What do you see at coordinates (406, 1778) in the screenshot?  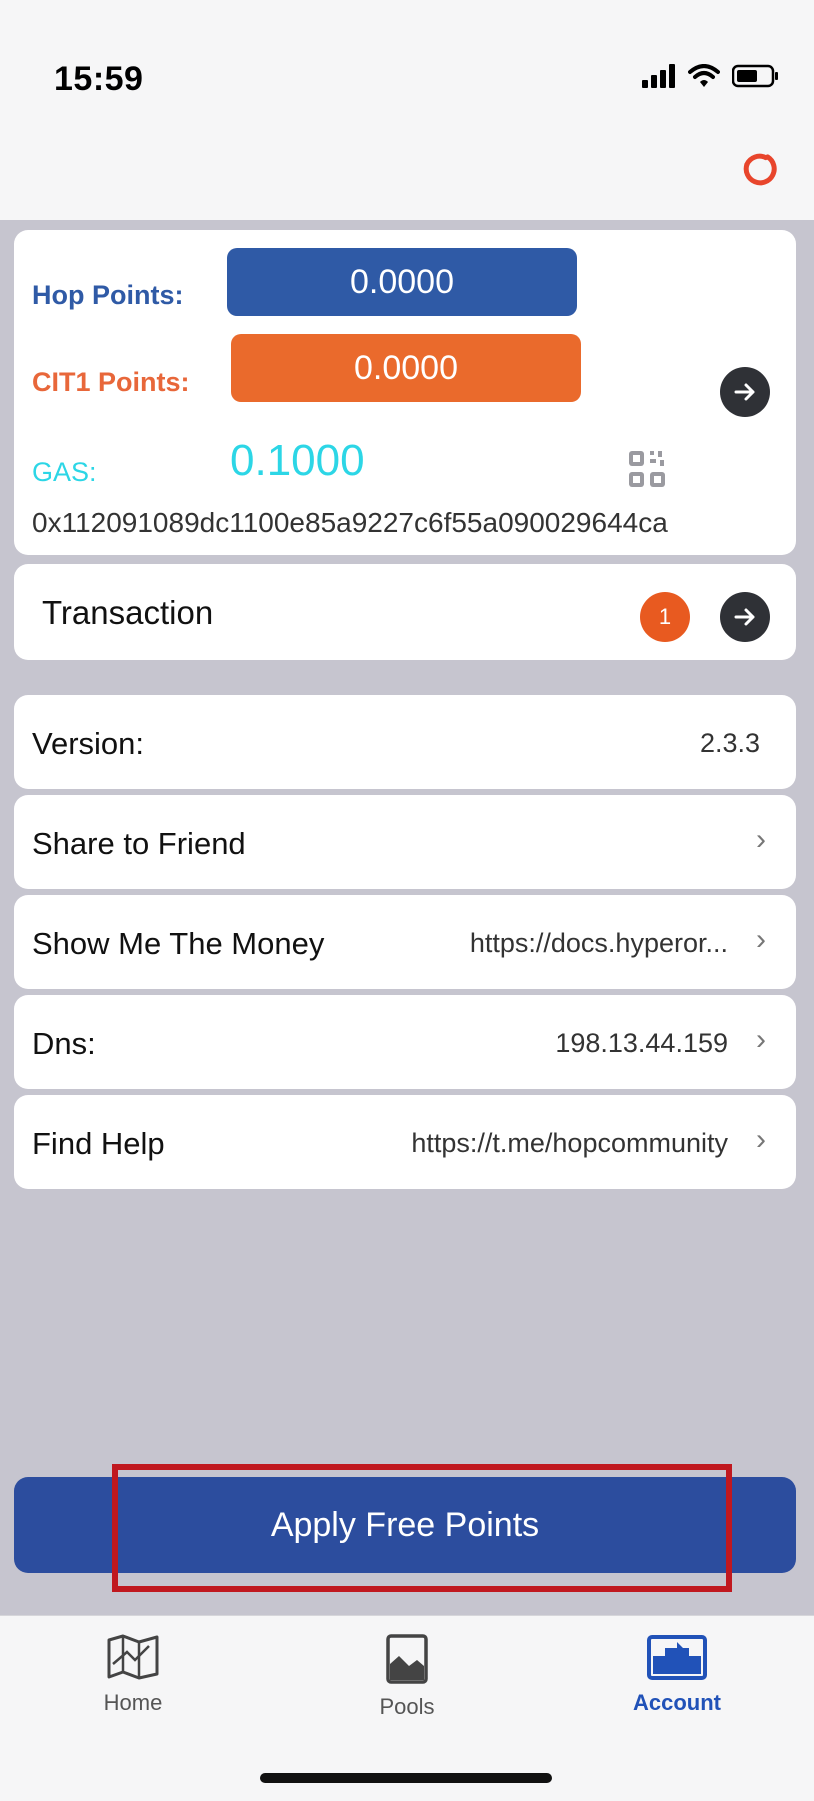 I see `home-indicator` at bounding box center [406, 1778].